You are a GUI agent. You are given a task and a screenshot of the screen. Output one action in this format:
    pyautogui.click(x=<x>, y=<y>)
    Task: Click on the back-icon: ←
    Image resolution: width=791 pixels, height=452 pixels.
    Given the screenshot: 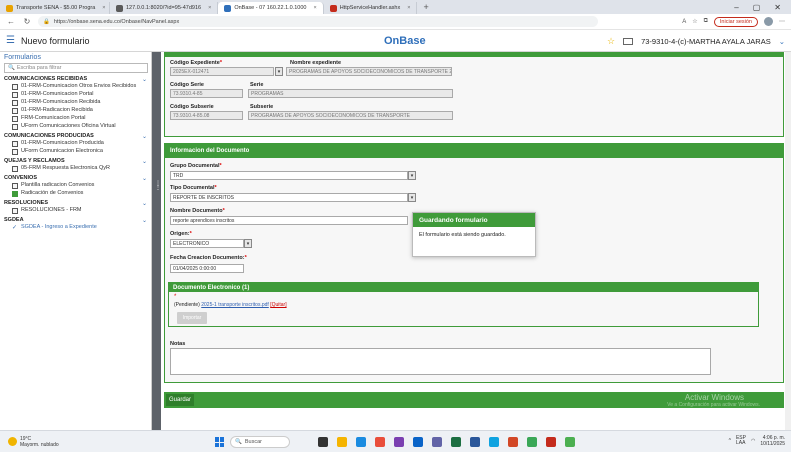 What is the action you would take?
    pyautogui.click(x=11, y=21)
    